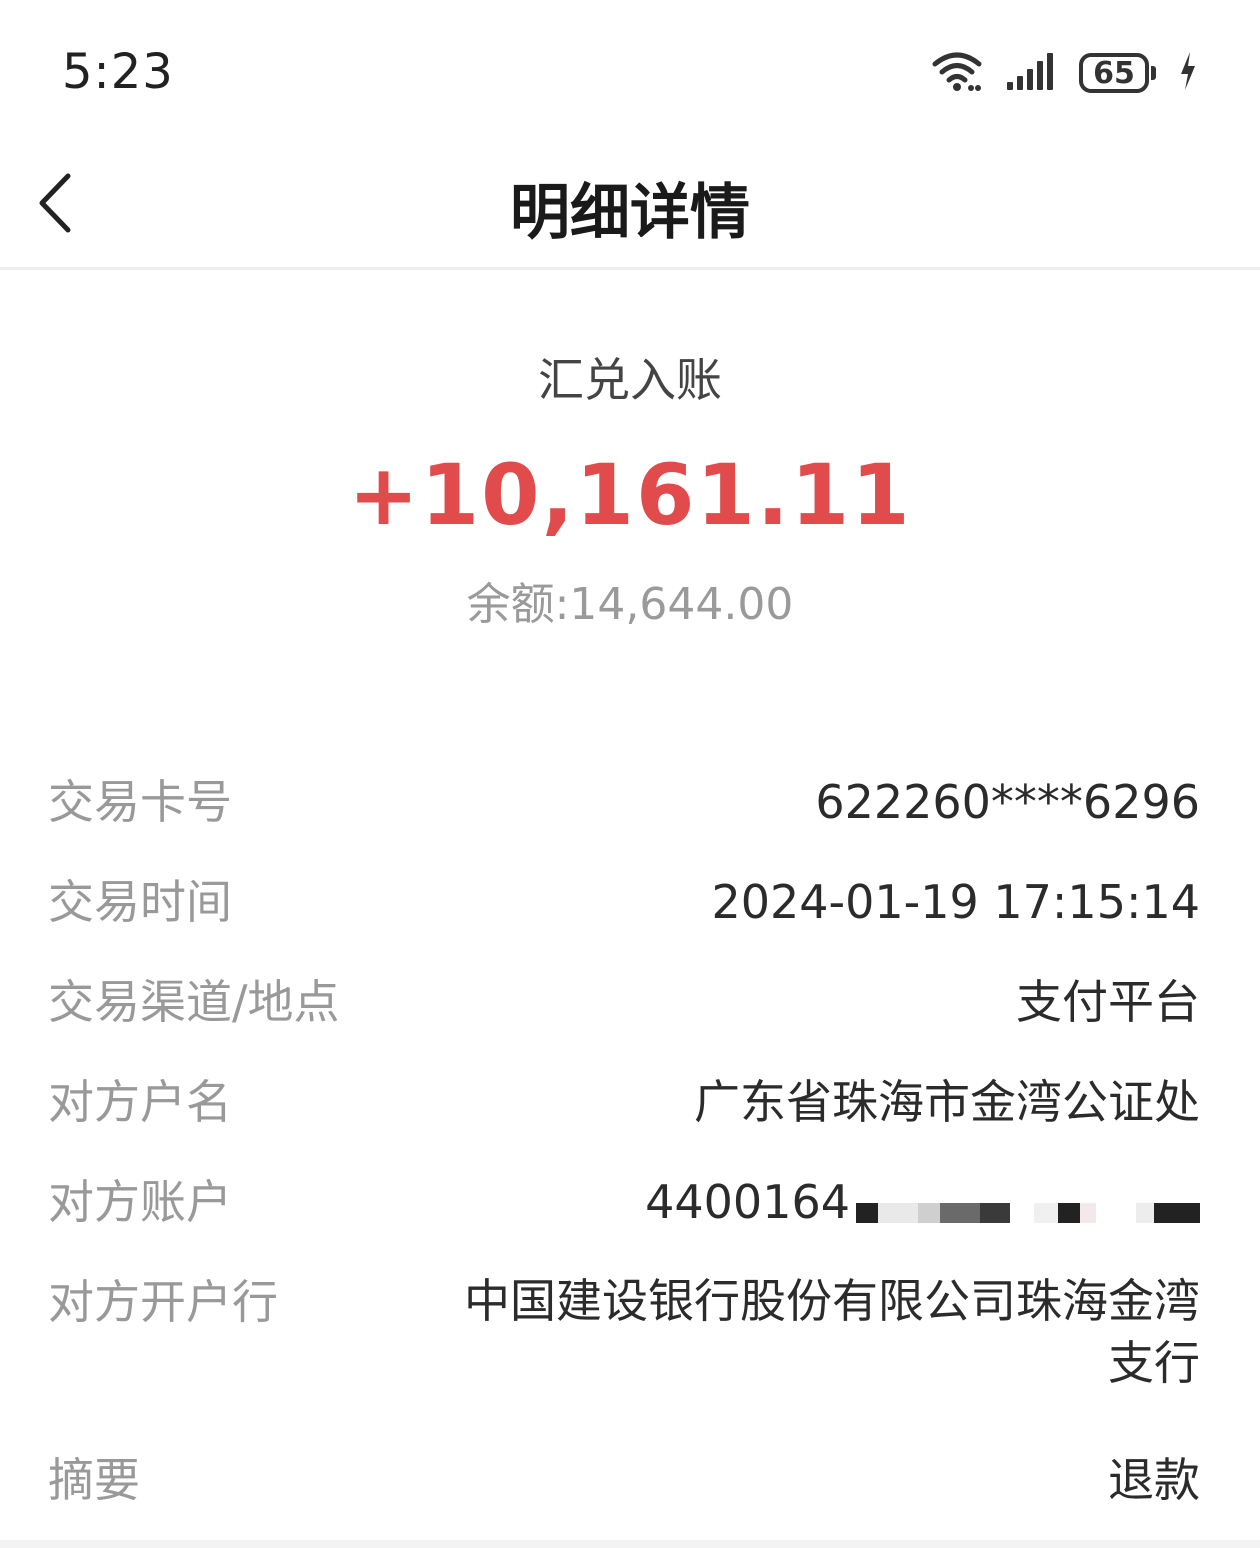 This screenshot has width=1260, height=1548. Describe the element at coordinates (1064, 73) in the screenshot. I see `status-icons: 65` at that location.